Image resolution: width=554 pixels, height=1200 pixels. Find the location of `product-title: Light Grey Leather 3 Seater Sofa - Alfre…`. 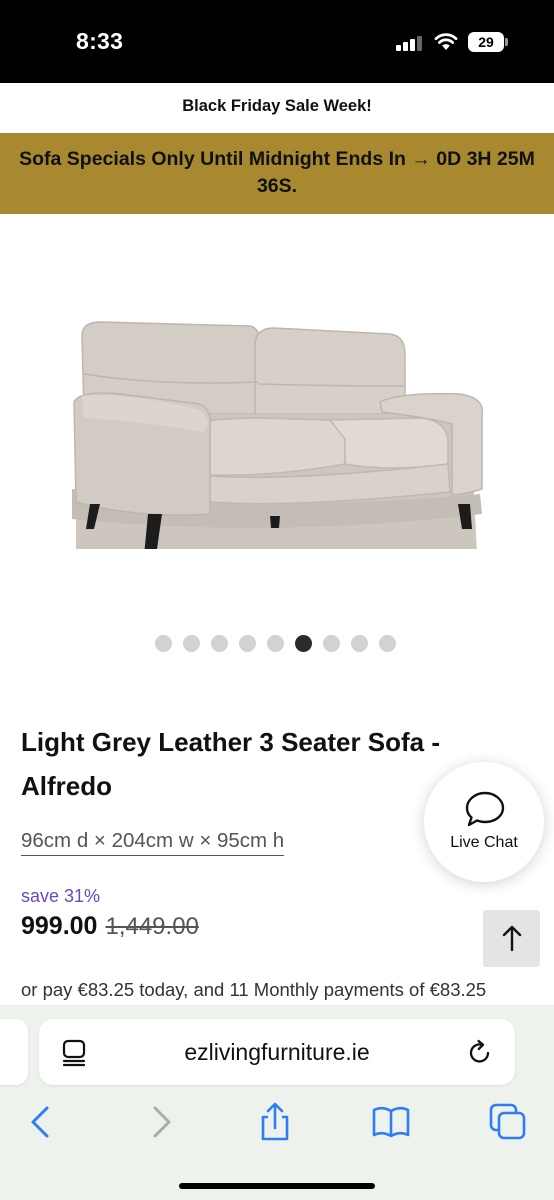

product-title: Light Grey Leather 3 Seater Sofa - Alfre… is located at coordinates (231, 764).